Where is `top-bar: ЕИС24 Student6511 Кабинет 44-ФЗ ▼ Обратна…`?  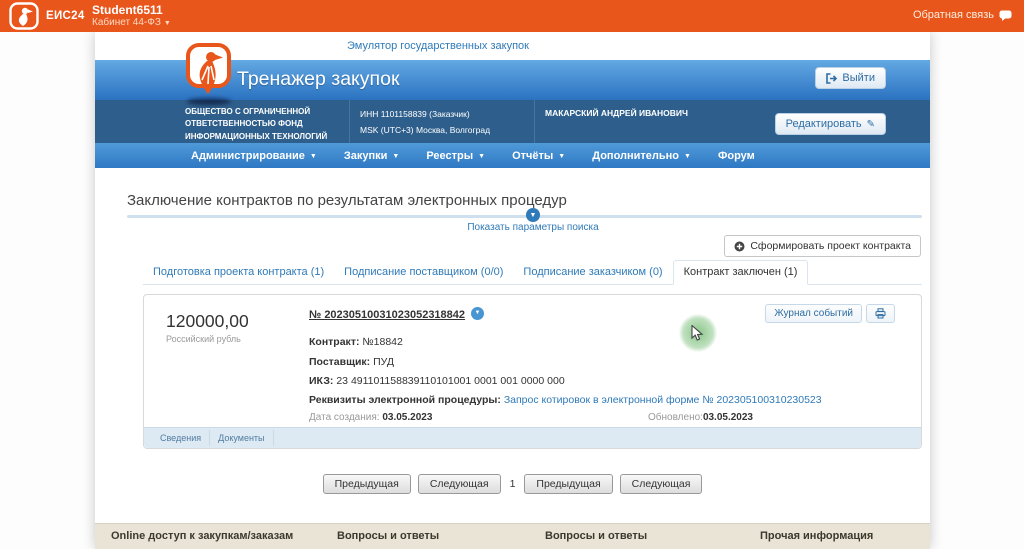 top-bar: ЕИС24 Student6511 Кабинет 44-ФЗ ▼ Обратна… is located at coordinates (512, 16).